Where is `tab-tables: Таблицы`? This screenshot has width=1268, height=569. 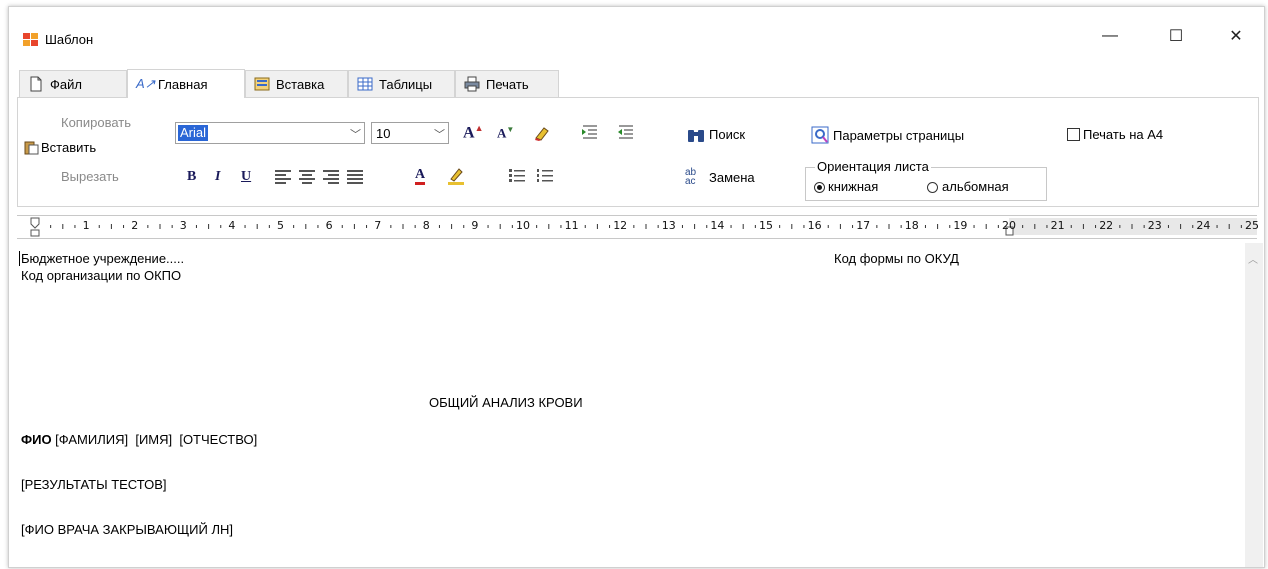
tab-tables: Таблицы is located at coordinates (401, 83).